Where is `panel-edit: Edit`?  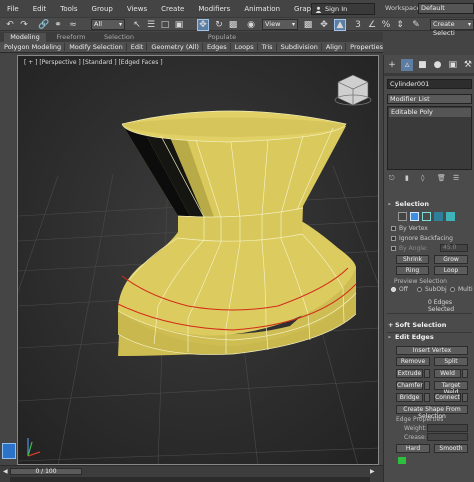 panel-edit: Edit is located at coordinates (136, 47).